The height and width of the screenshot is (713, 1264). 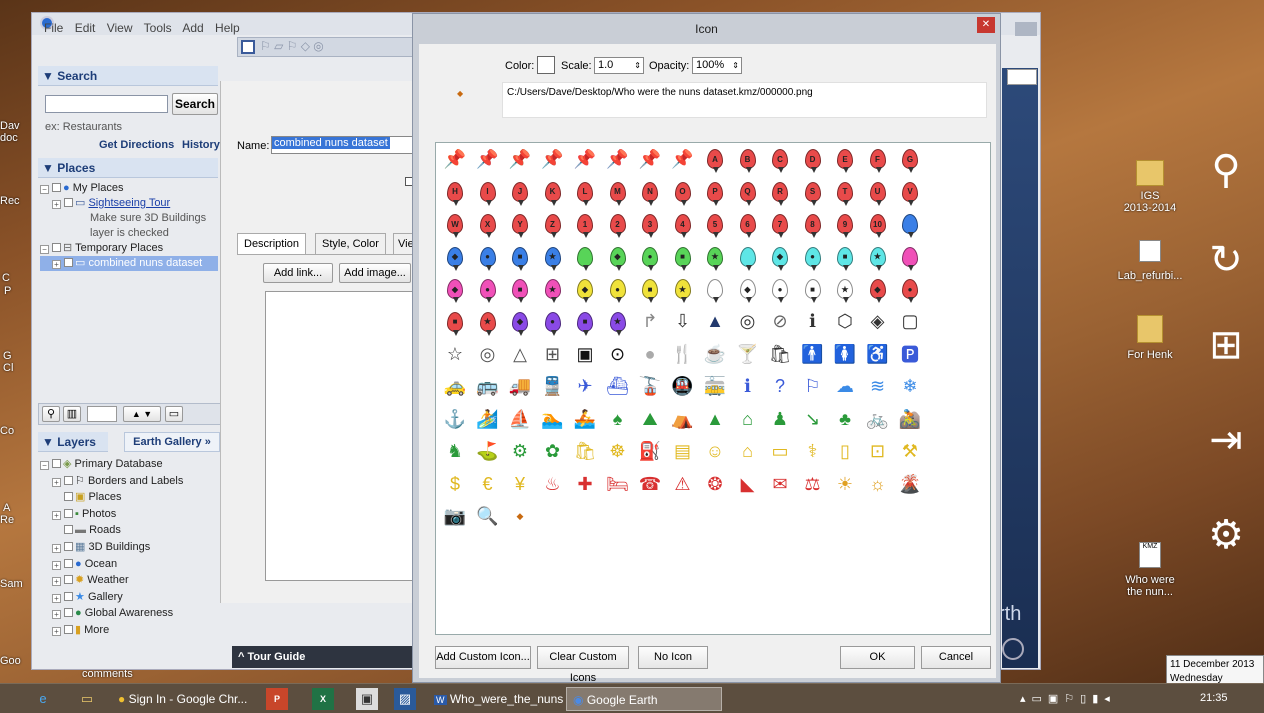 What do you see at coordinates (172, 442) in the screenshot?
I see `earth-gallery-tab: Earth Gallery »` at bounding box center [172, 442].